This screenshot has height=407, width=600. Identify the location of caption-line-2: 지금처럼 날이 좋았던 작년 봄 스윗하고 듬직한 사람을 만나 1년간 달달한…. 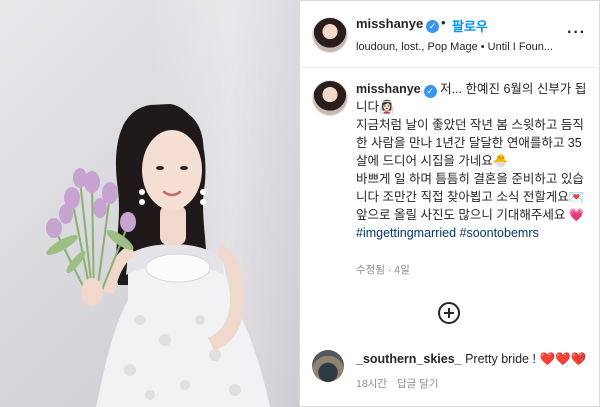
(470, 143).